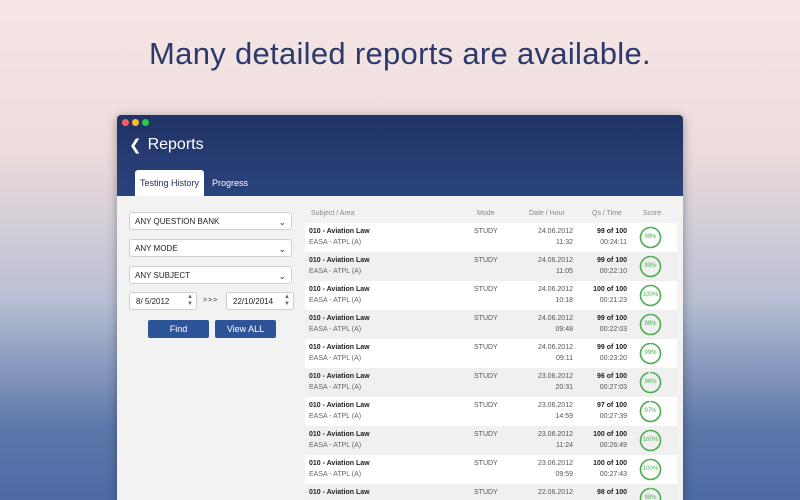  What do you see at coordinates (162, 275) in the screenshot?
I see `subject-value: ANY SUBJECT` at bounding box center [162, 275].